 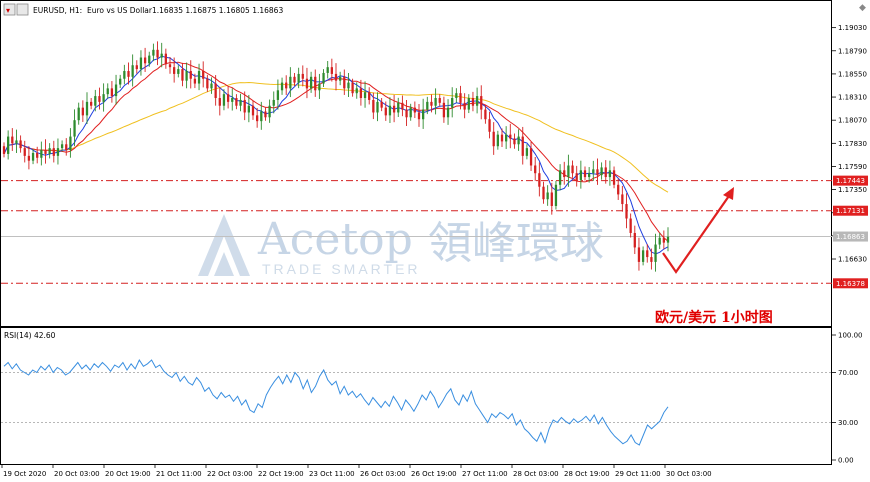 What do you see at coordinates (852, 51) in the screenshot?
I see `price-tick-label: 1.18790` at bounding box center [852, 51].